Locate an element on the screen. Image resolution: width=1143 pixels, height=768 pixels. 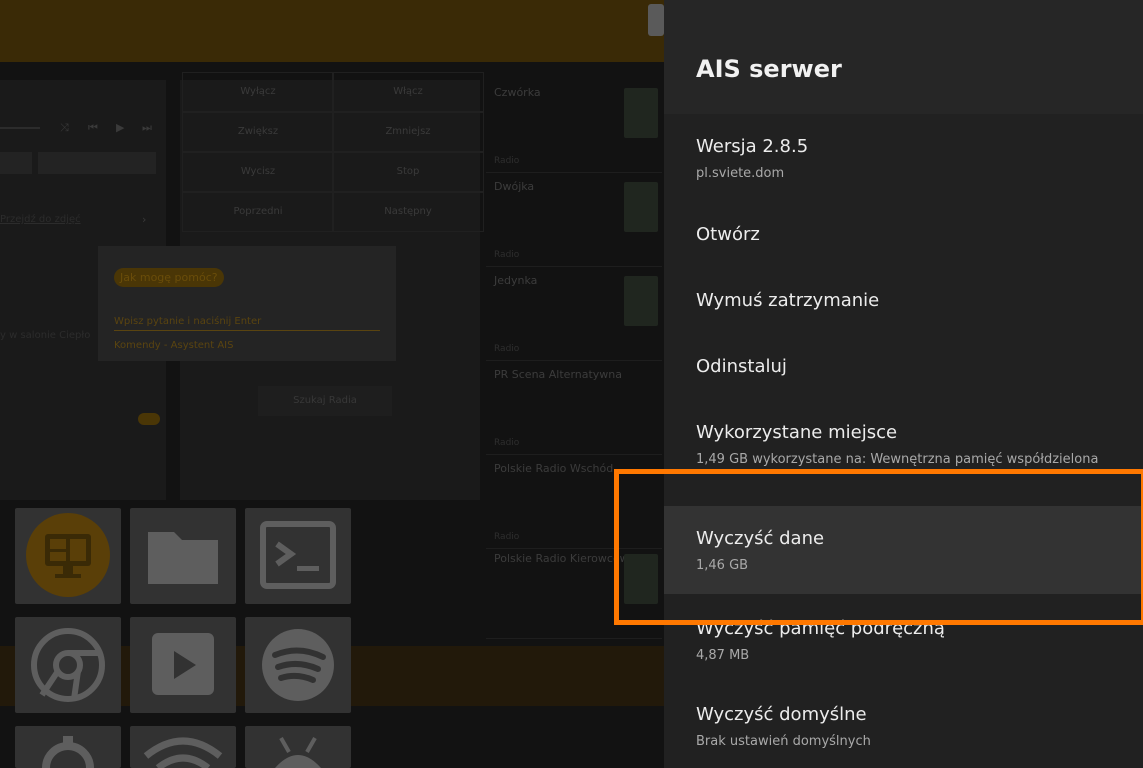
top-bar is located at coordinates (332, 31).